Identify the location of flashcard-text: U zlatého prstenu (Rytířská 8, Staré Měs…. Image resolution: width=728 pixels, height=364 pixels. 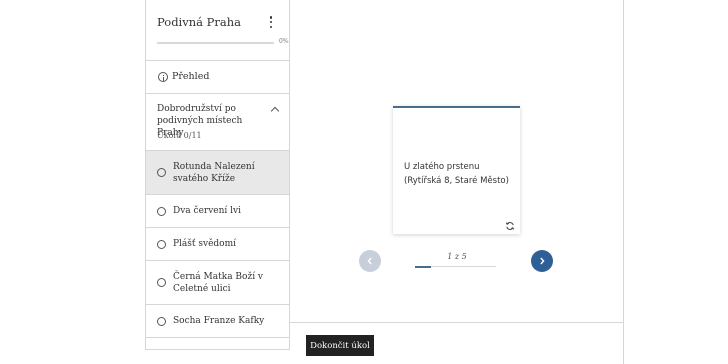
(456, 174).